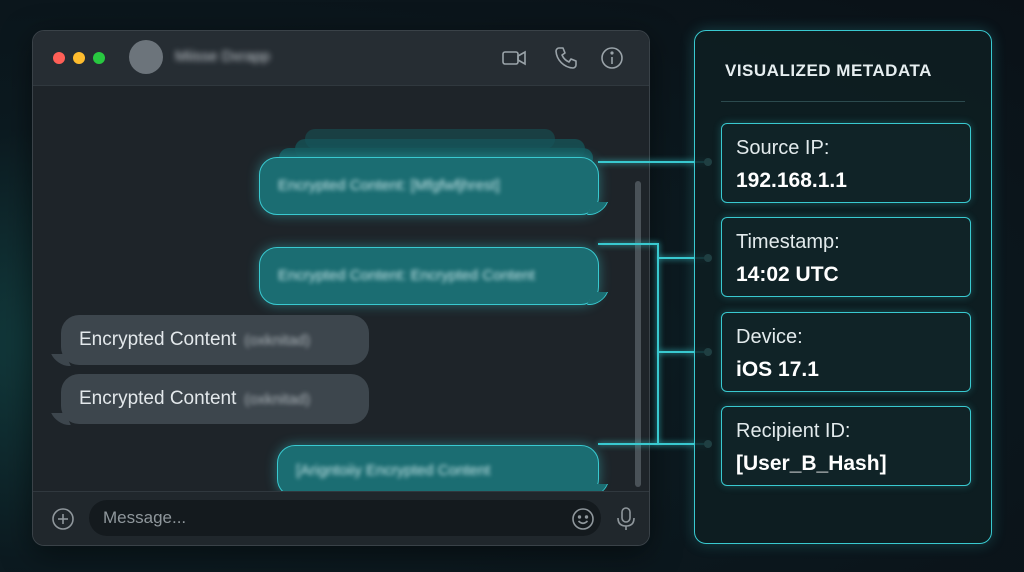 This screenshot has width=1024, height=572. What do you see at coordinates (63, 519) in the screenshot?
I see `add-icon` at bounding box center [63, 519].